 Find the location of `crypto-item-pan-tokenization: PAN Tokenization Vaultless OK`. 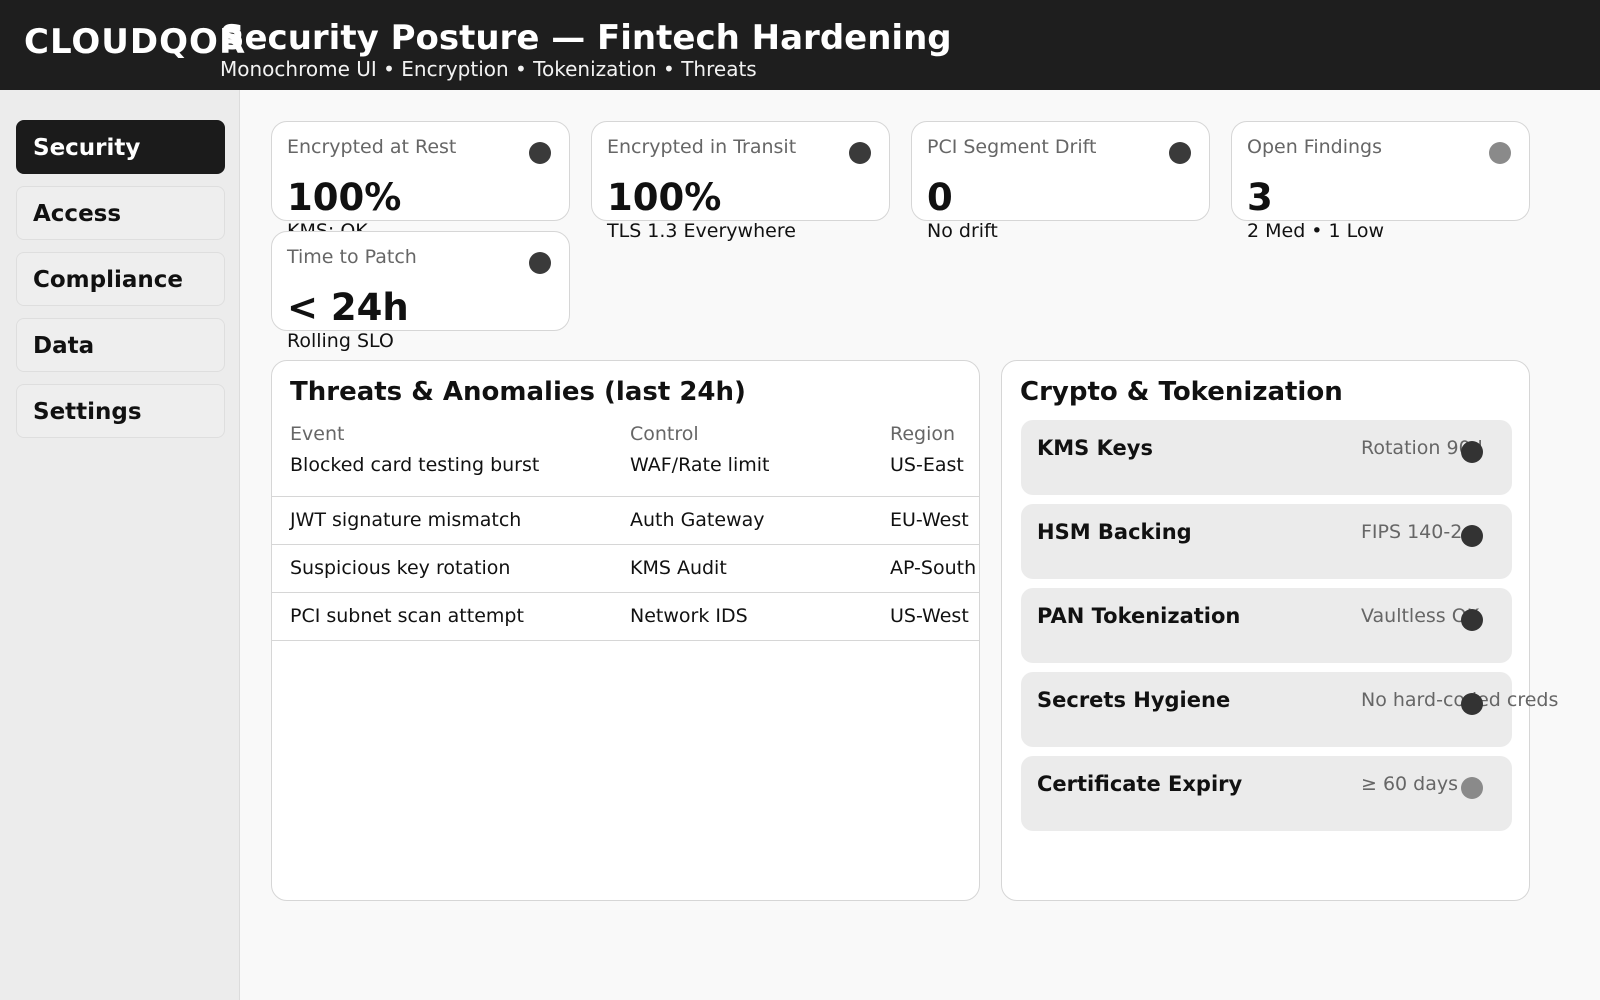

crypto-item-pan-tokenization: PAN Tokenization Vaultless OK is located at coordinates (1266, 625).